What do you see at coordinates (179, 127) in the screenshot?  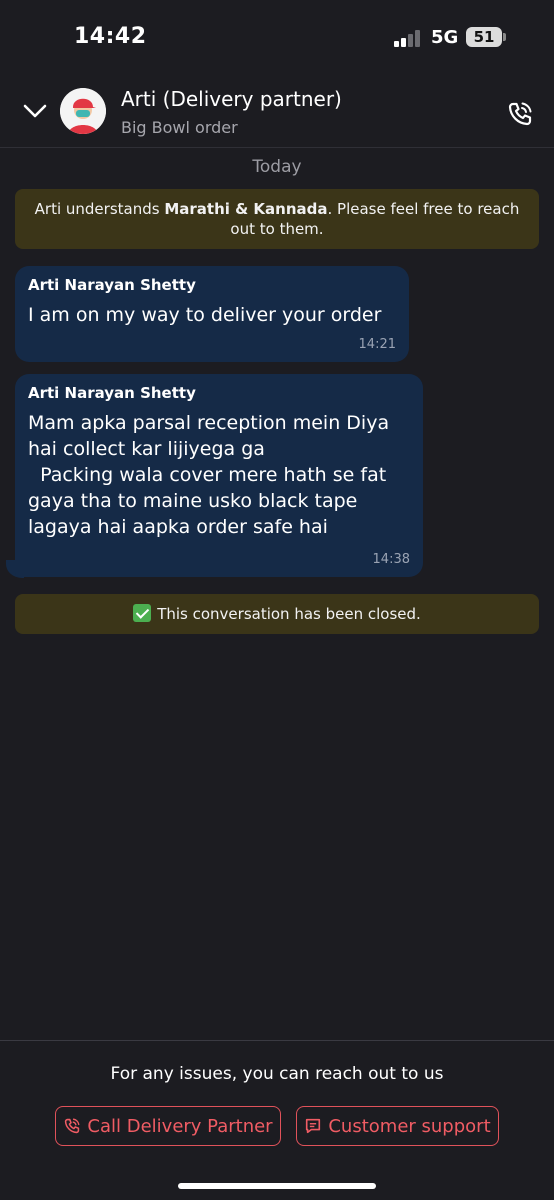 I see `page-subtitle: Big Bowl order` at bounding box center [179, 127].